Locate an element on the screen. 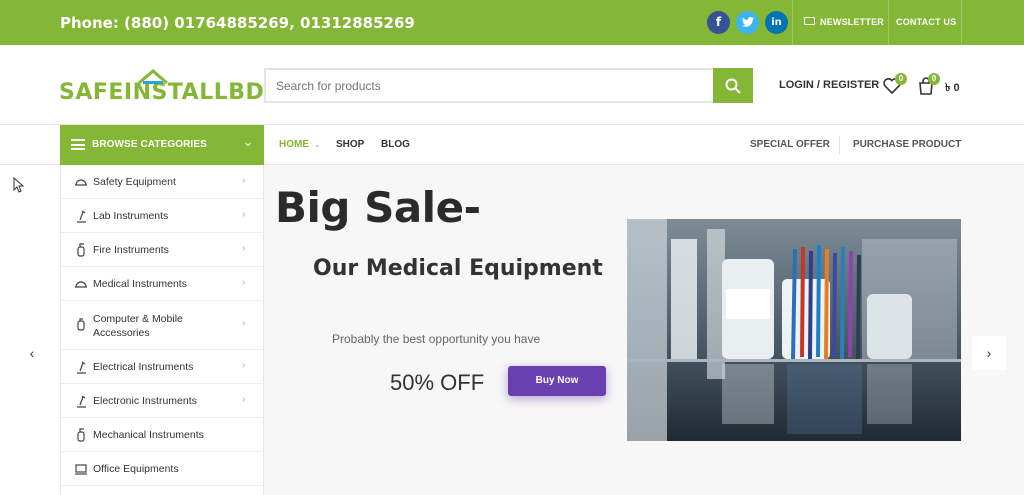 The width and height of the screenshot is (1024, 495). fire-extinguisher-icon is located at coordinates (81, 250).